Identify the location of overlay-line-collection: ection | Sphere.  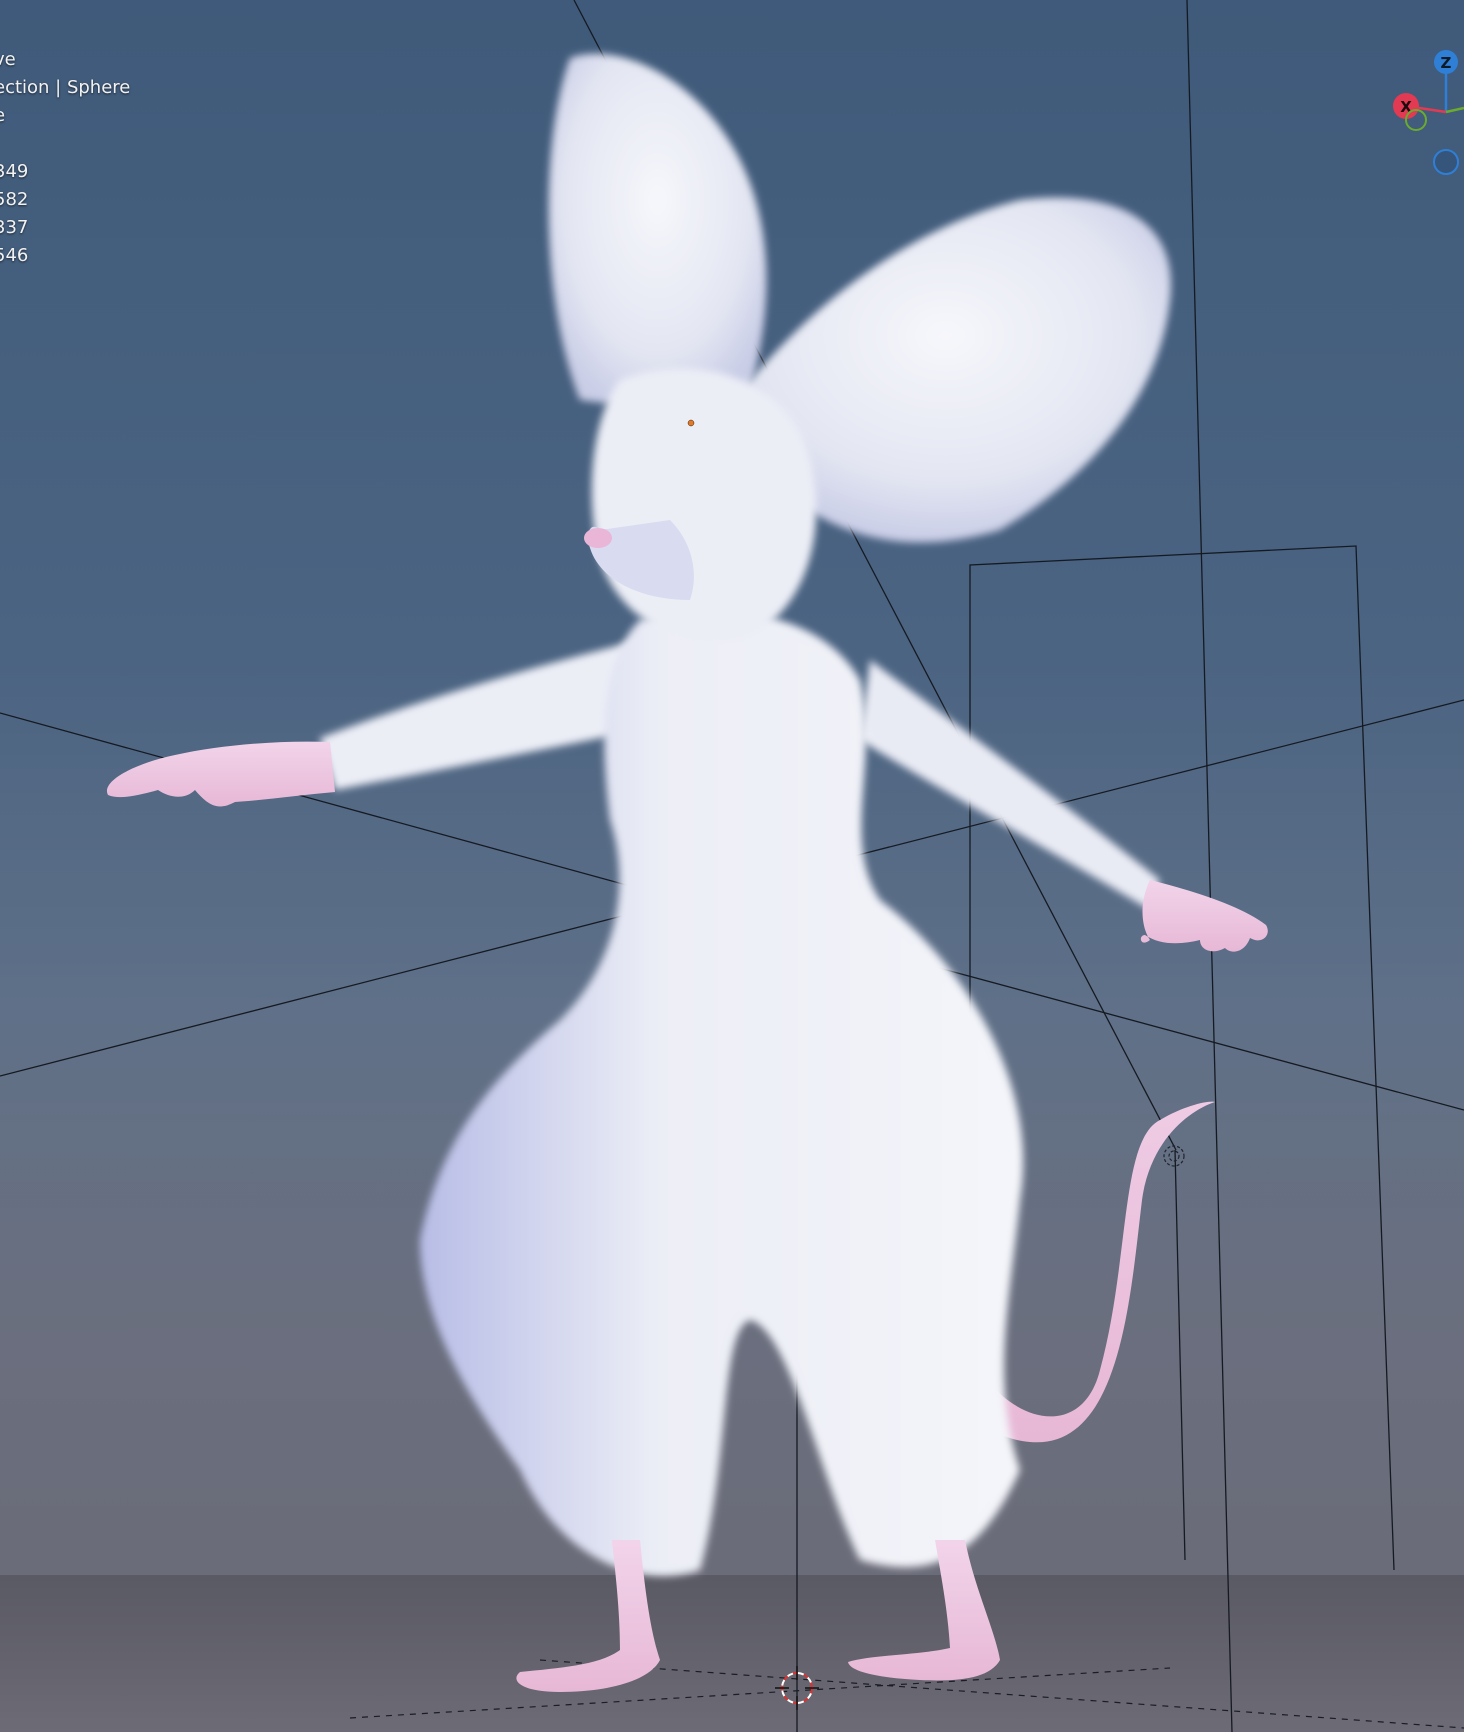
(65, 87).